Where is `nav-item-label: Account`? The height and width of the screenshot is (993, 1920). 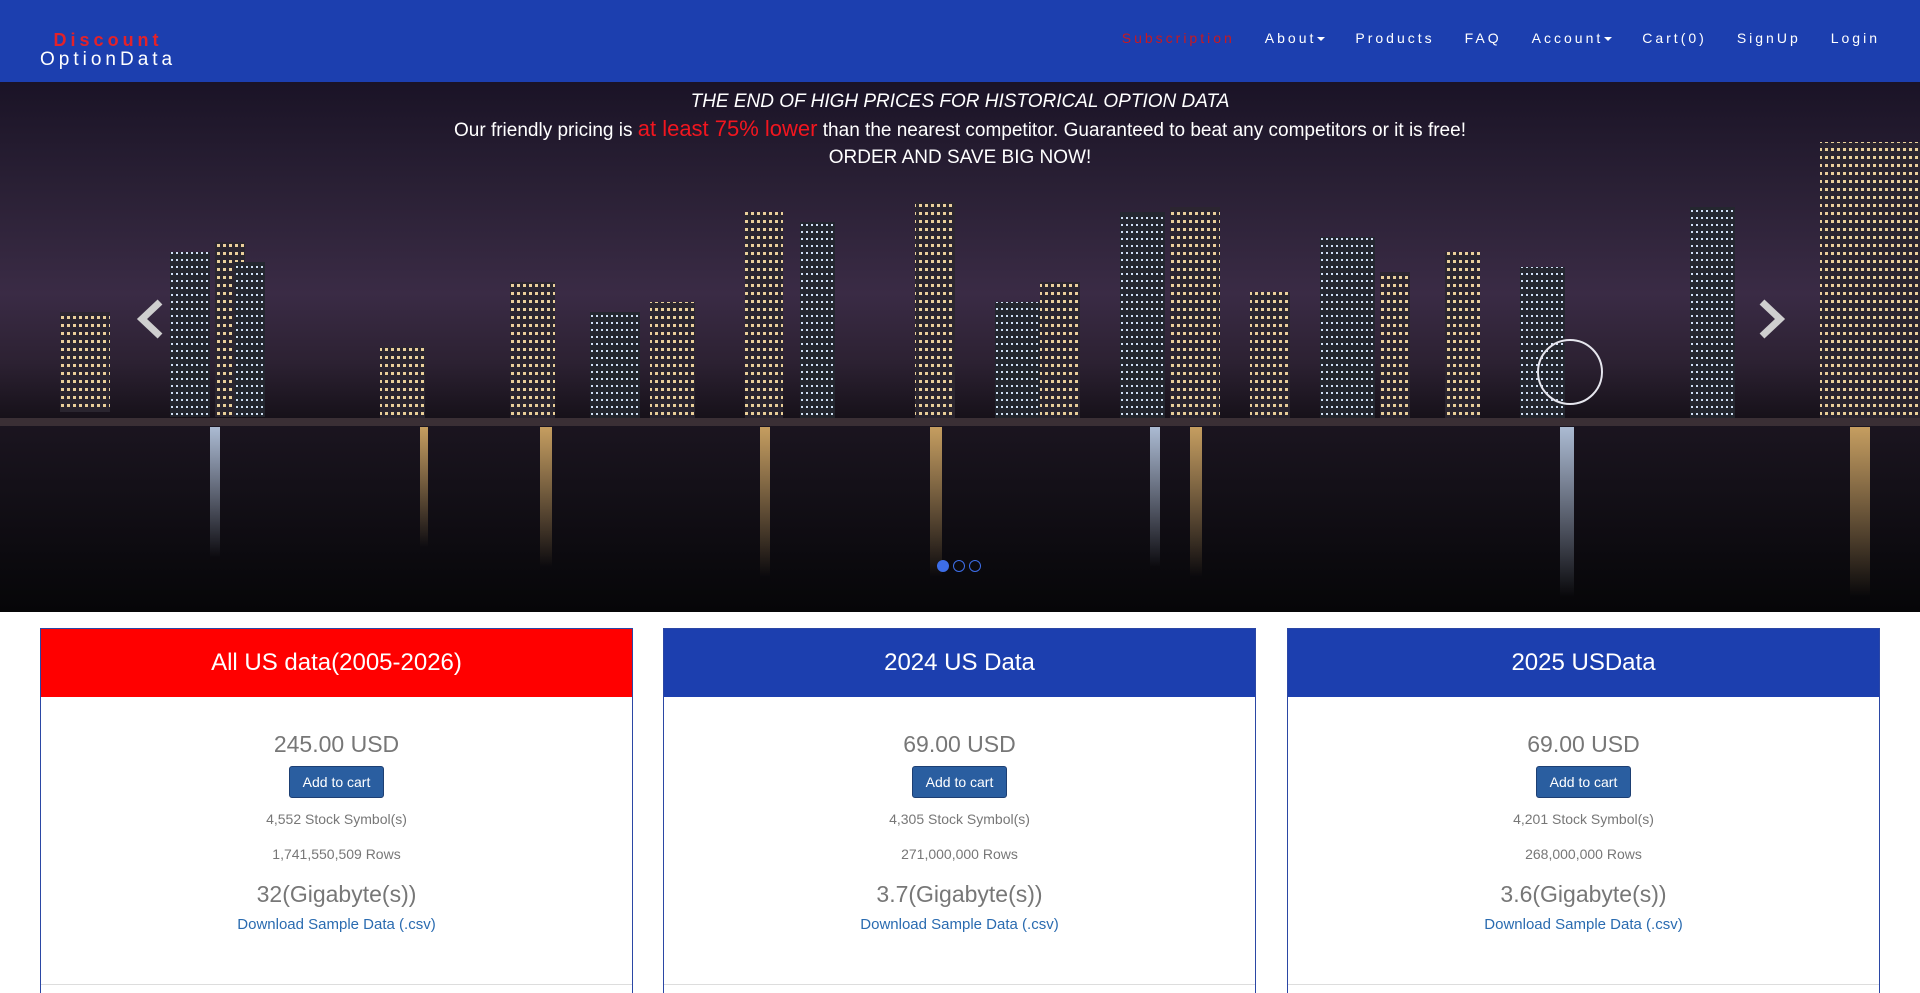 nav-item-label: Account is located at coordinates (1567, 38).